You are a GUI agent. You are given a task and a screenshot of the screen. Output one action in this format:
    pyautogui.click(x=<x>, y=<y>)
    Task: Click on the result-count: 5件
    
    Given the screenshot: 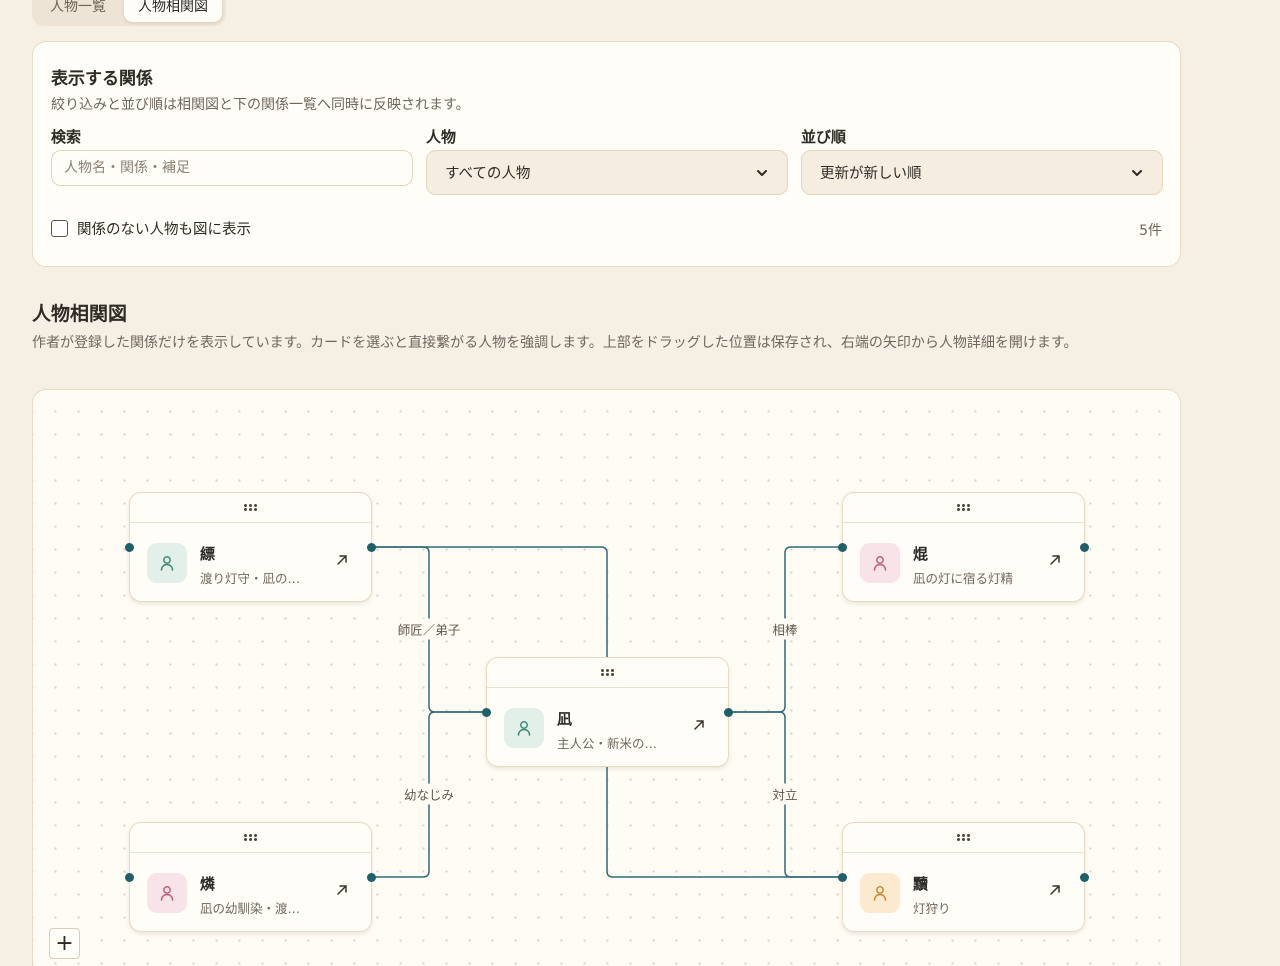 What is the action you would take?
    pyautogui.click(x=1150, y=231)
    